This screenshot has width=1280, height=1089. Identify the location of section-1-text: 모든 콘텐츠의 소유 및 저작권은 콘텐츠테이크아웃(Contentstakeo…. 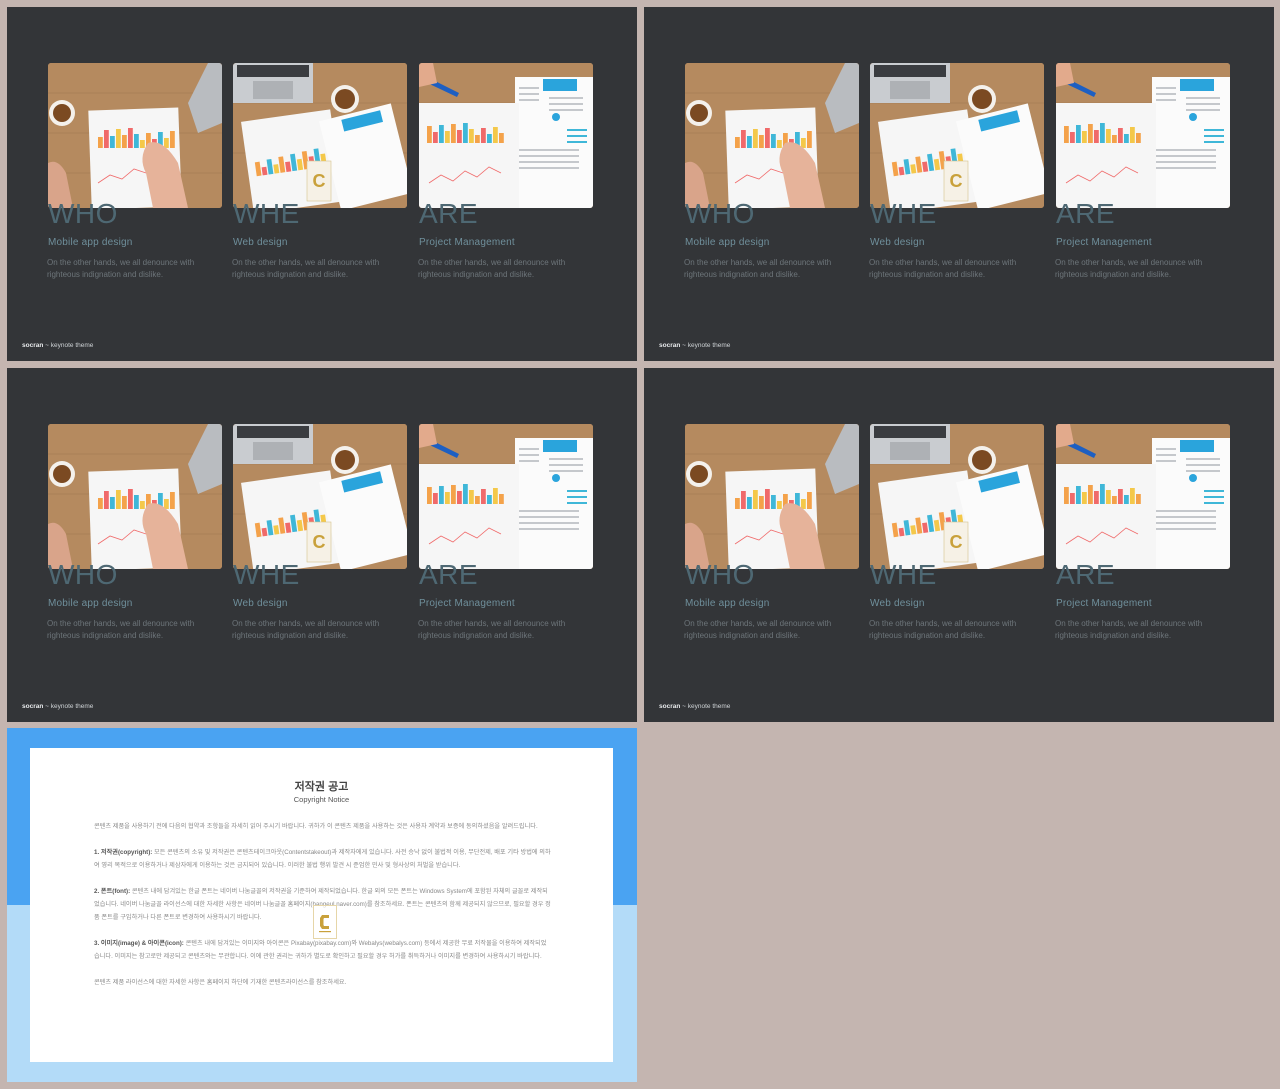
(322, 859).